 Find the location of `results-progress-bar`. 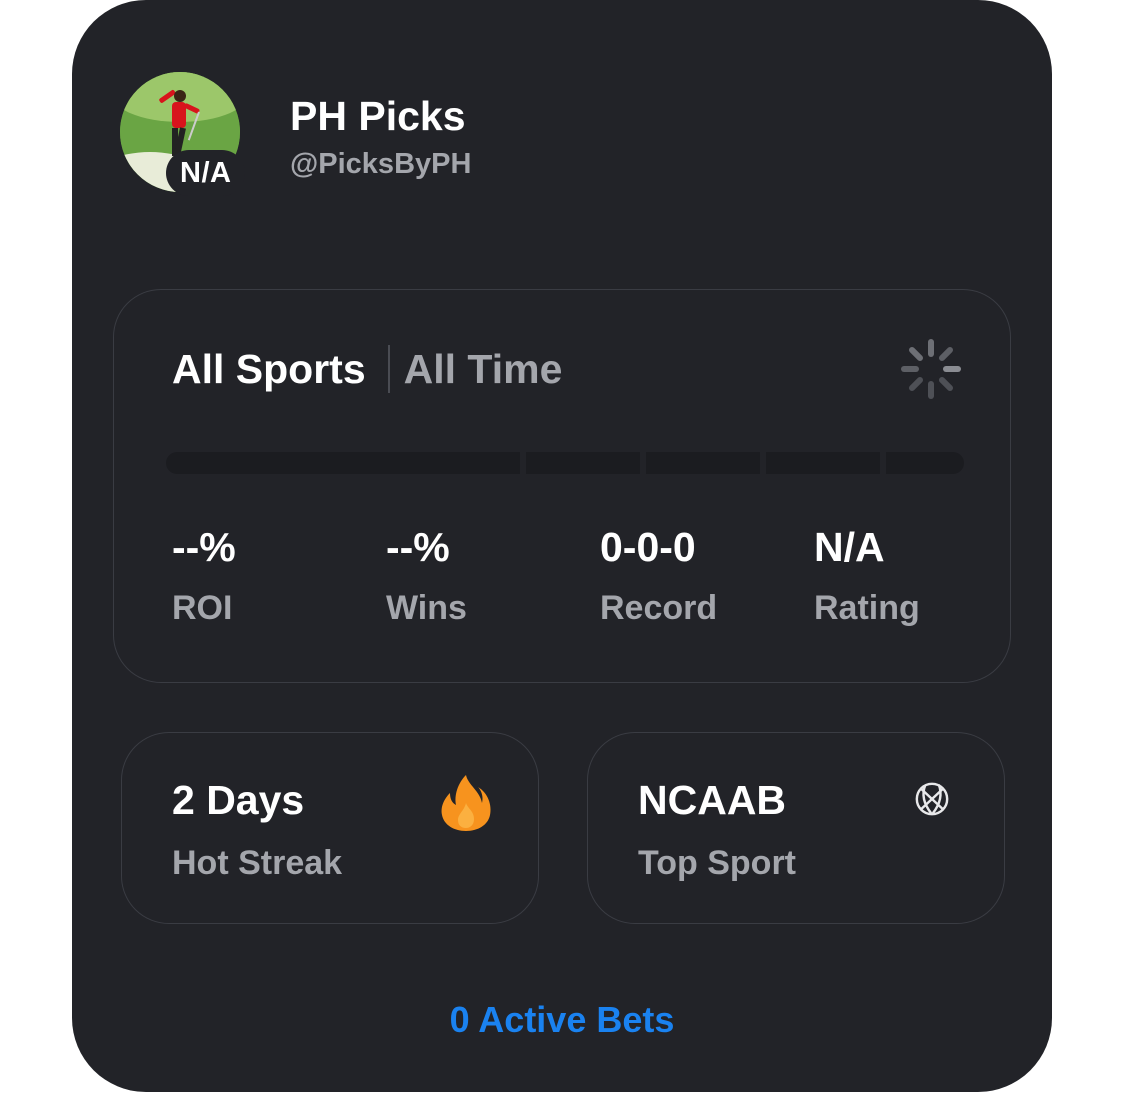

results-progress-bar is located at coordinates (565, 463).